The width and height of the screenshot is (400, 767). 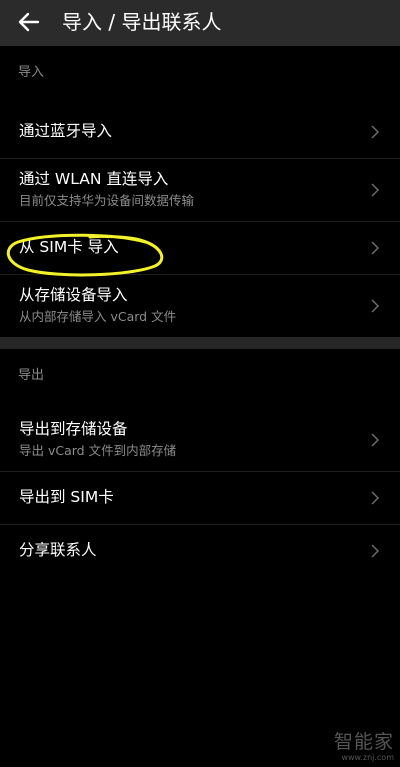 I want to click on arrow-left-icon, so click(x=29, y=22).